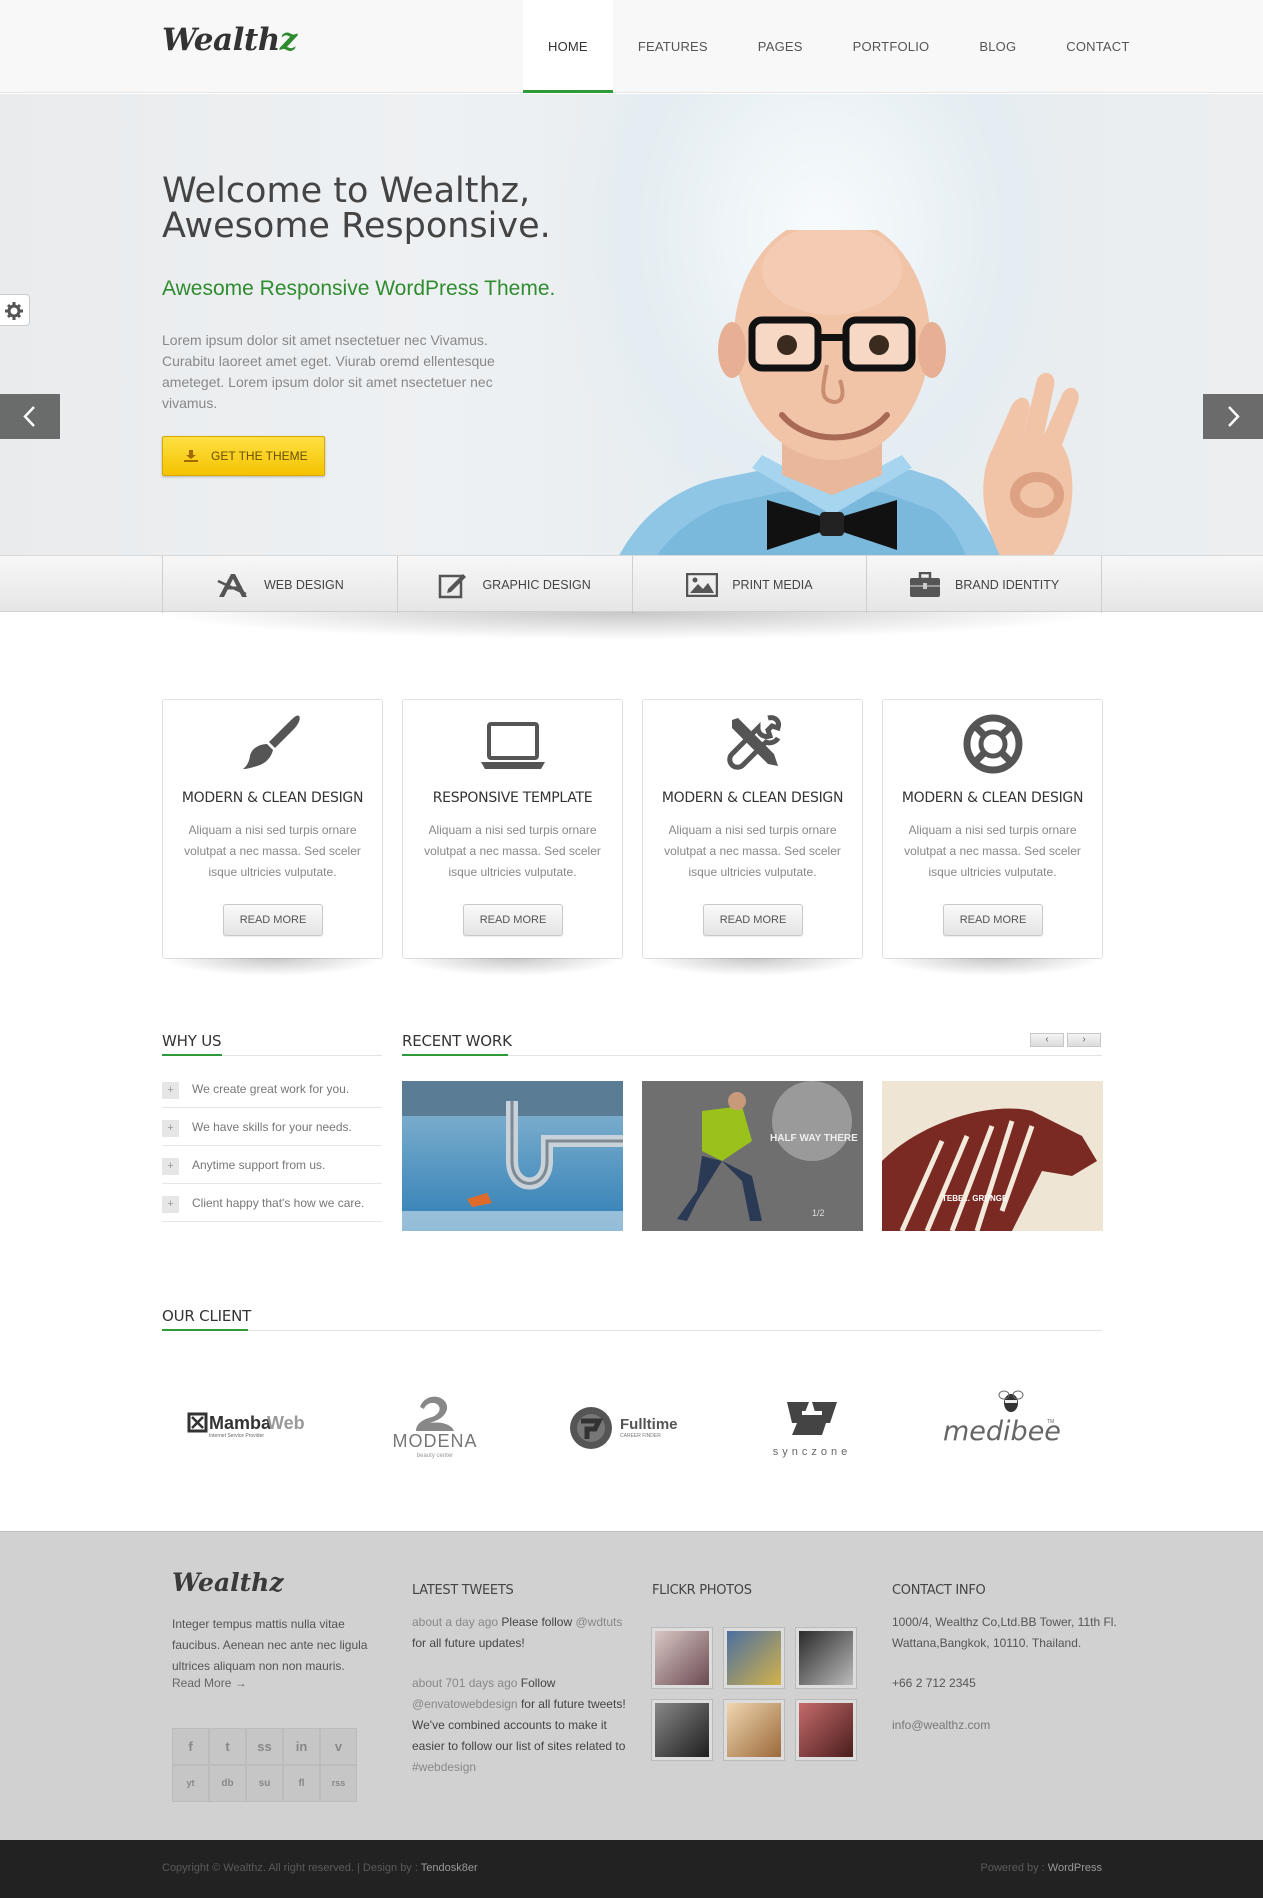 This screenshot has width=1263, height=1898. I want to click on nav-features: FEATURES, so click(673, 46).